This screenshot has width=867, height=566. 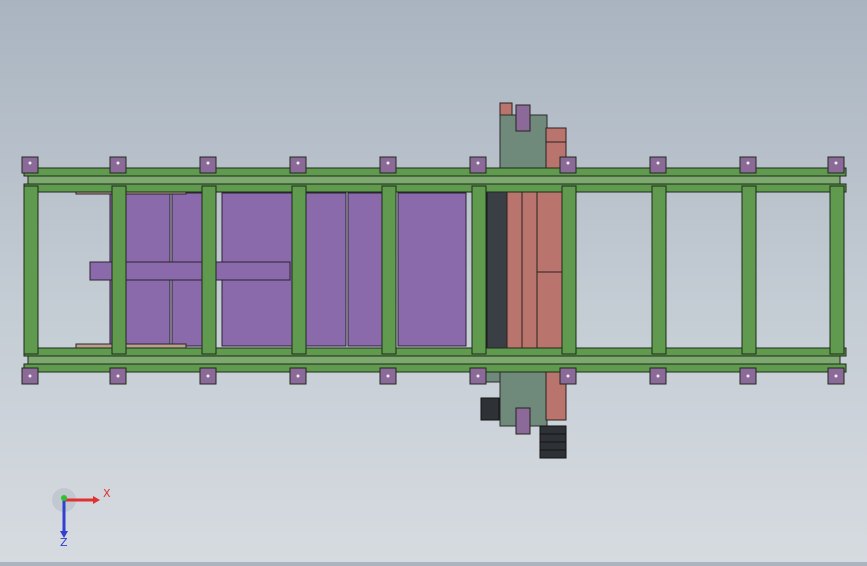 I want to click on purple-panels, so click(x=271, y=269).